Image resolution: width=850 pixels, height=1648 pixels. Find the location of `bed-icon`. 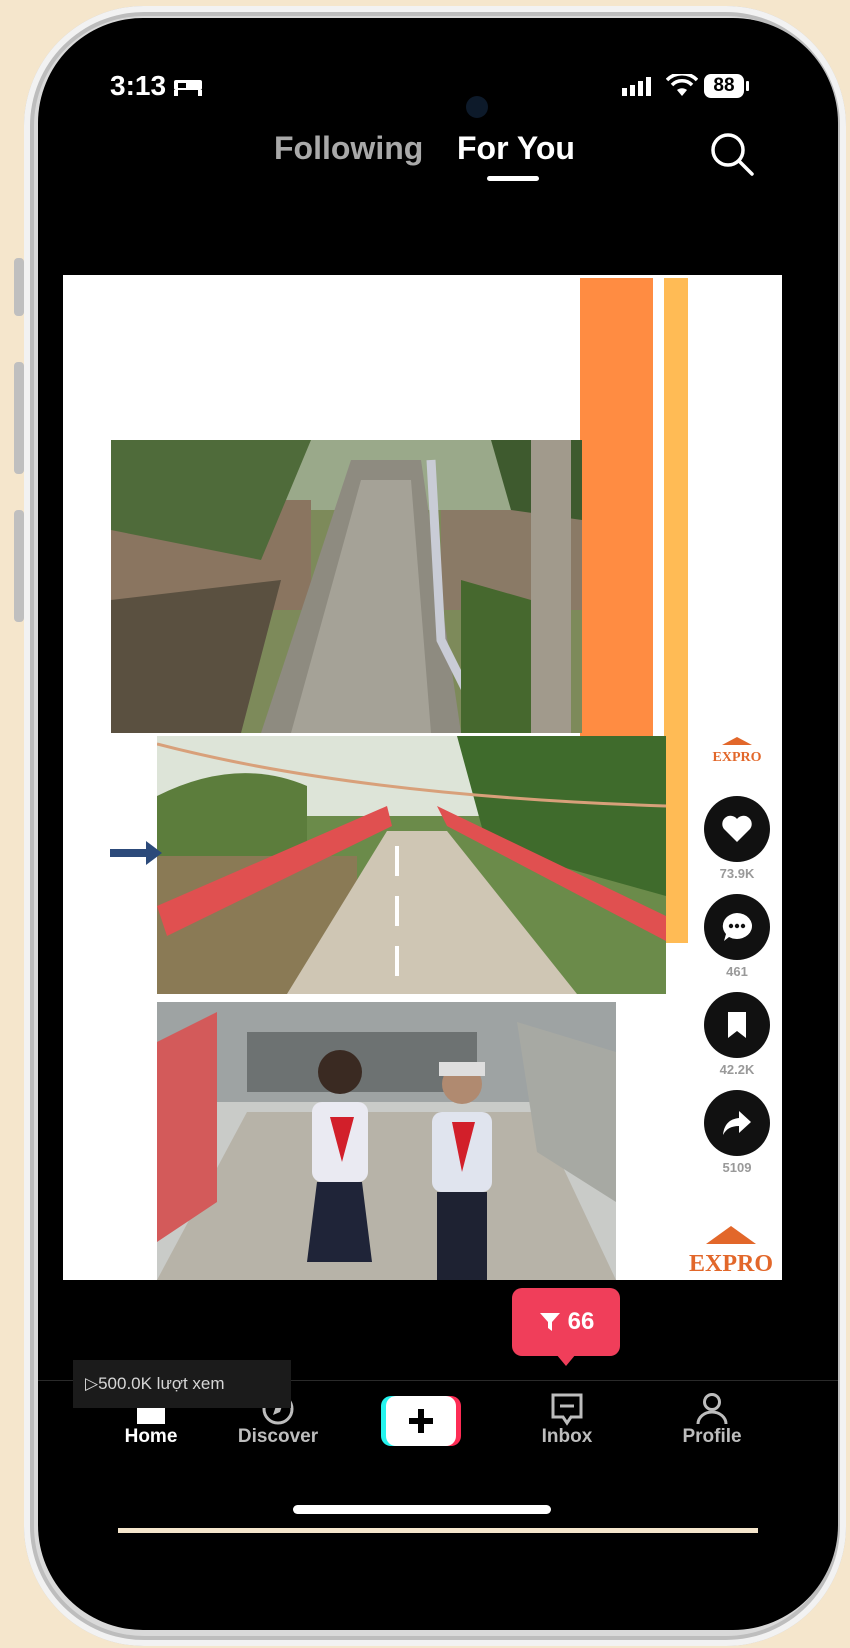

bed-icon is located at coordinates (188, 88).